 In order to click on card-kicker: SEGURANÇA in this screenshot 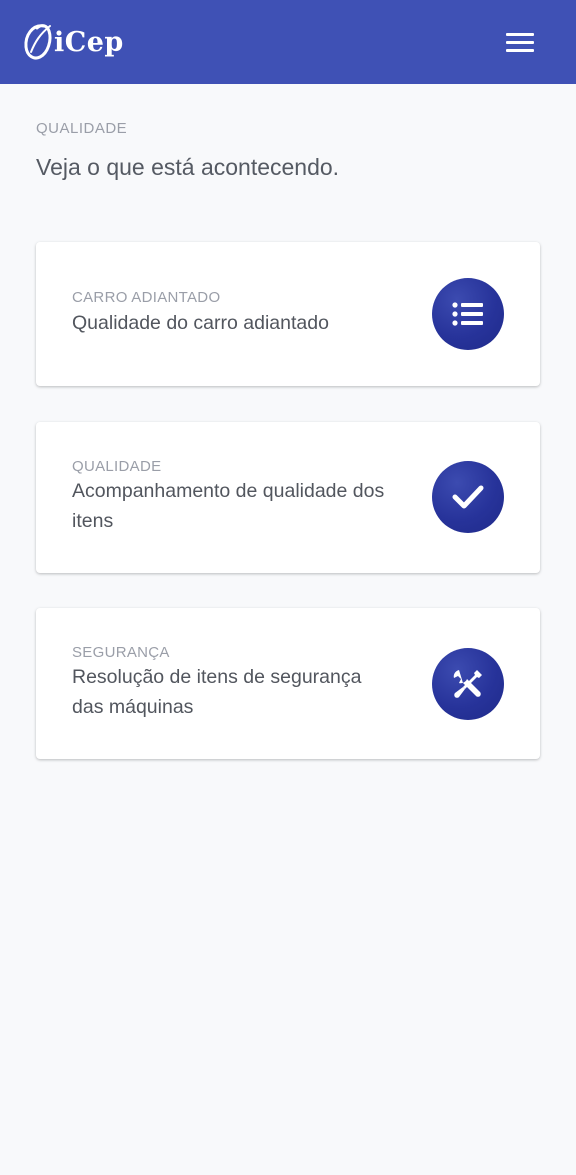, I will do `click(121, 652)`.